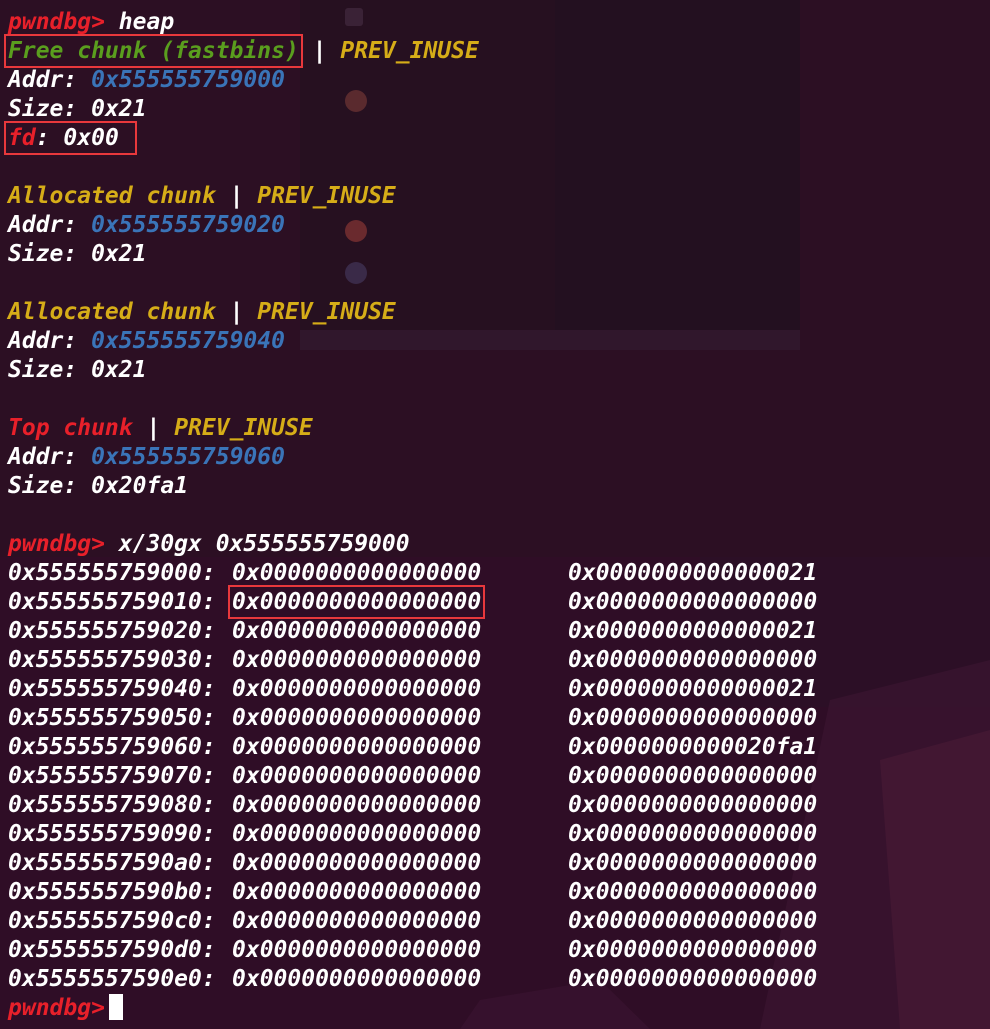 This screenshot has height=1029, width=990. What do you see at coordinates (112, 718) in the screenshot?
I see `dump-address: 0x555555759050:` at bounding box center [112, 718].